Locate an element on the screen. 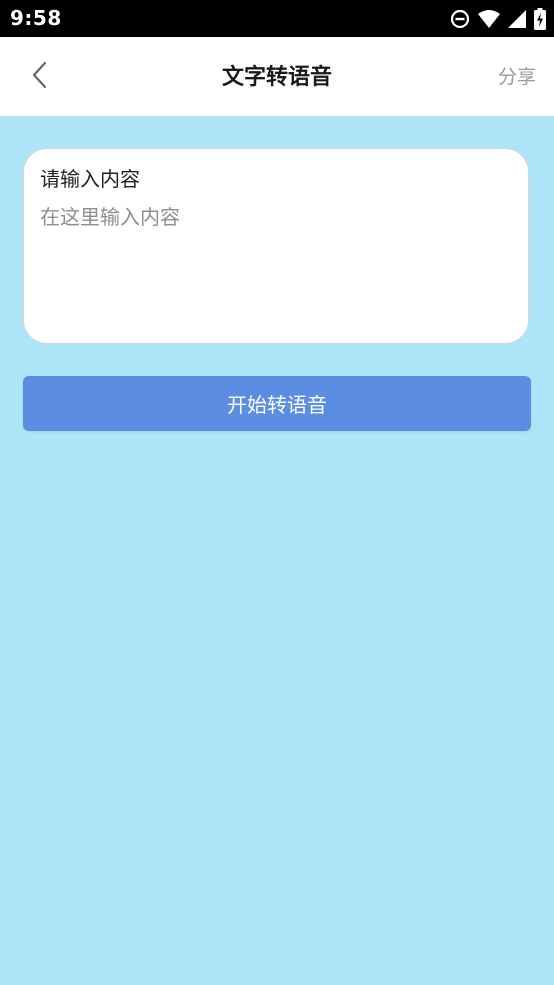 The image size is (554, 985). page-title: 文字转语音 is located at coordinates (276, 77).